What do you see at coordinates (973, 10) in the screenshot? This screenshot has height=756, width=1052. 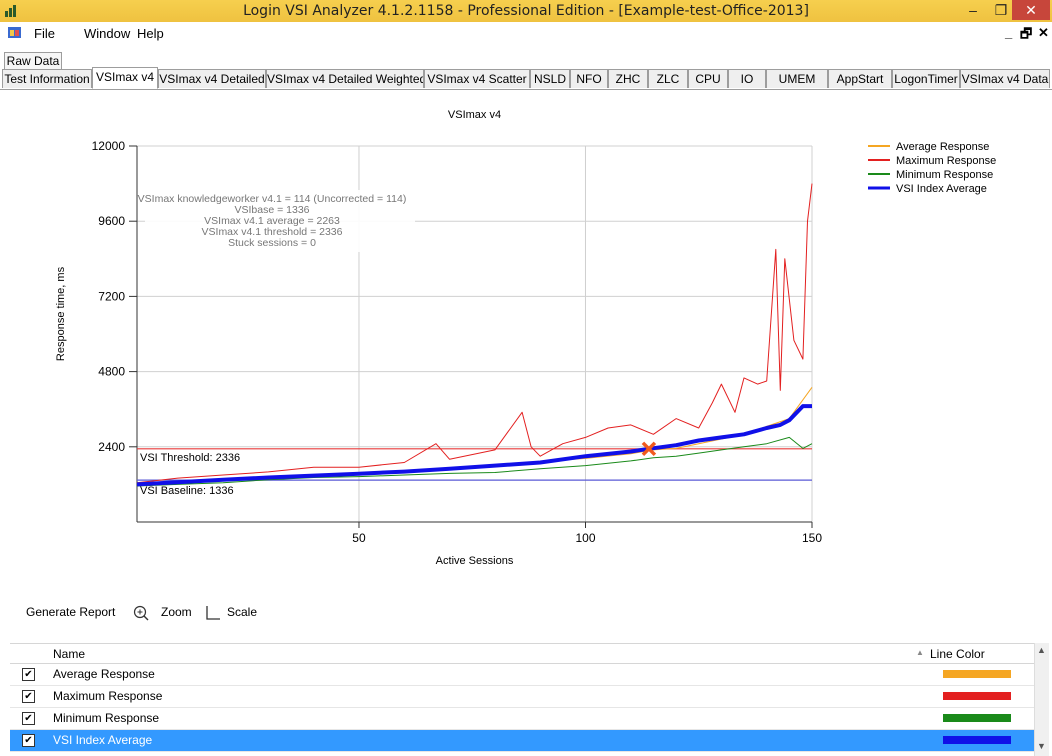 I see `minimize-button: –` at bounding box center [973, 10].